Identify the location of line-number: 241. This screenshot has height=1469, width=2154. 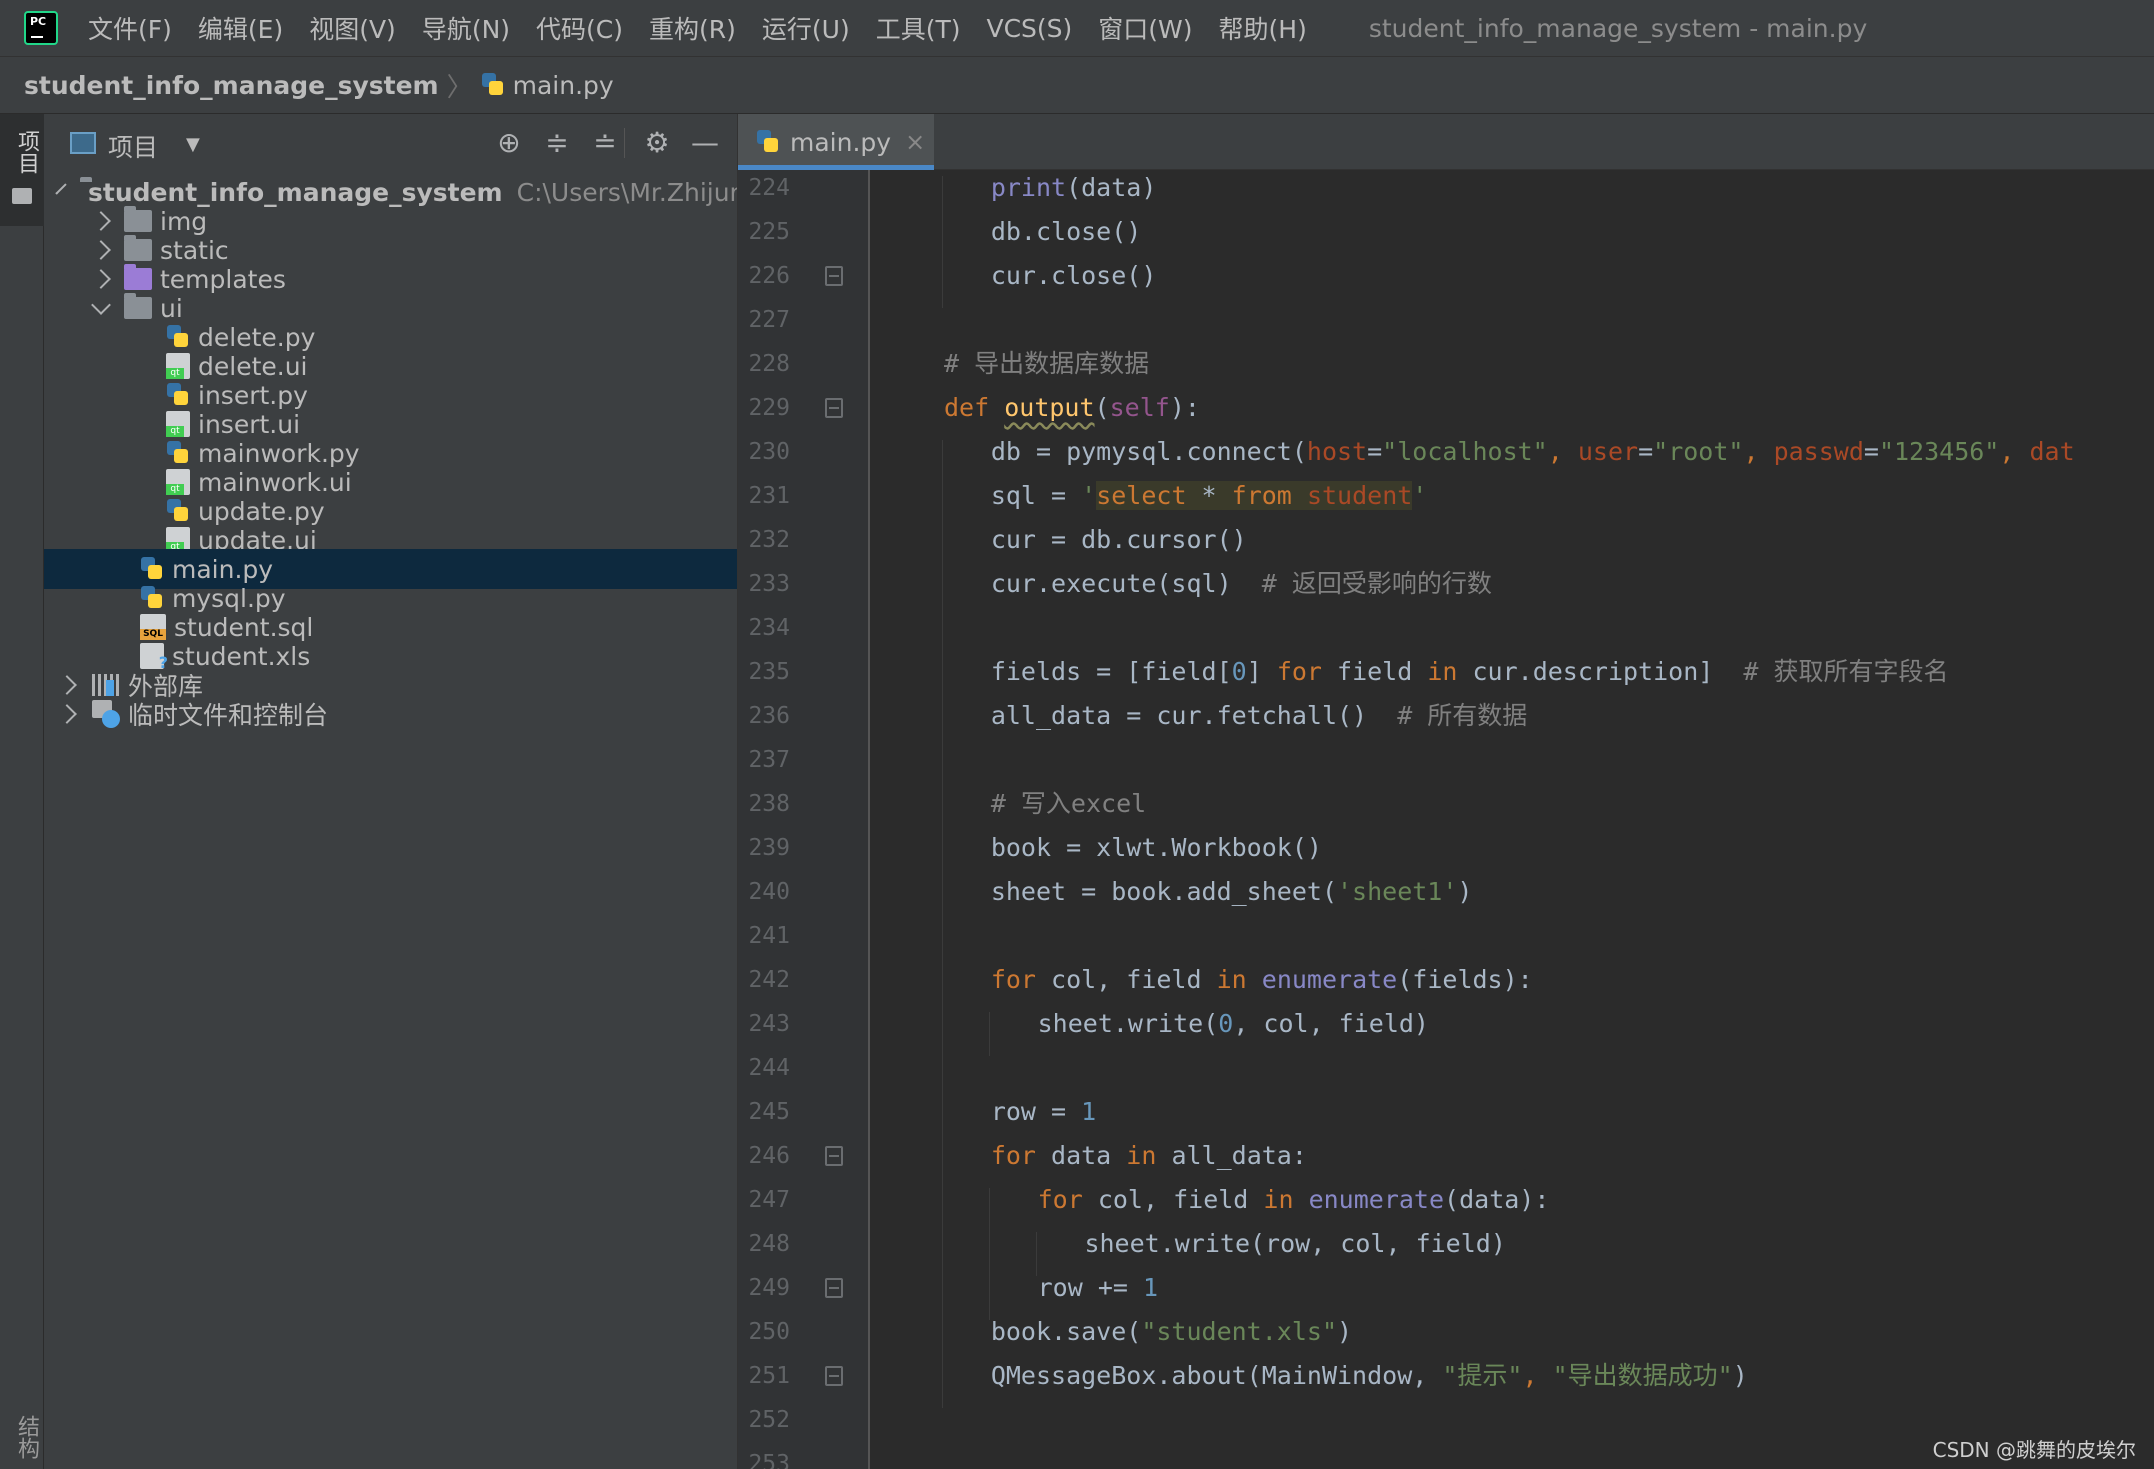
(769, 936).